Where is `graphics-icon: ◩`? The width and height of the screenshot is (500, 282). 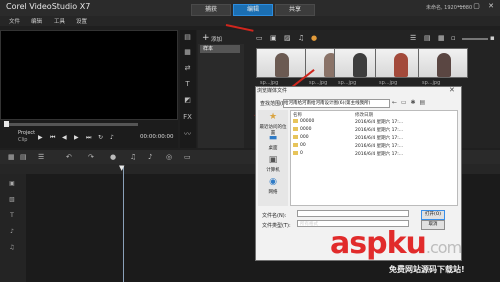
graphics-icon: ◩ is located at coordinates (187, 100).